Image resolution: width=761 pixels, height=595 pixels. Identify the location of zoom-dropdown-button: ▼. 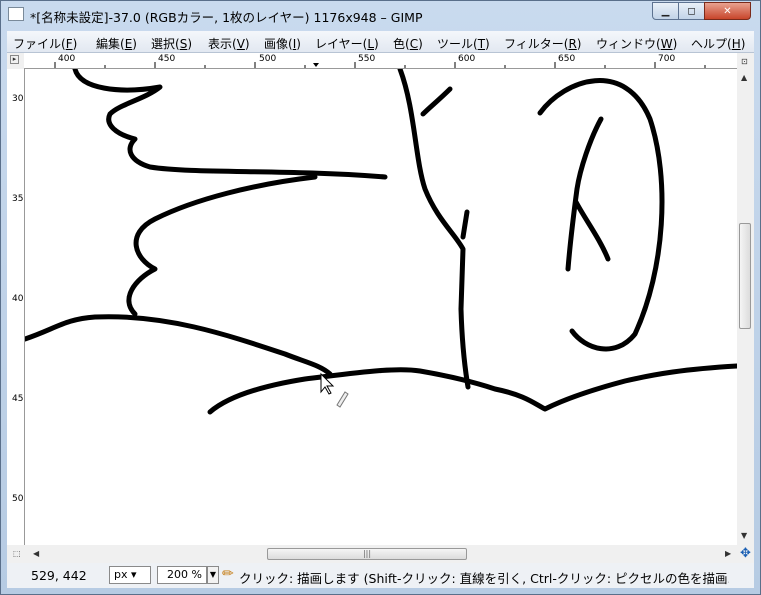
(213, 575).